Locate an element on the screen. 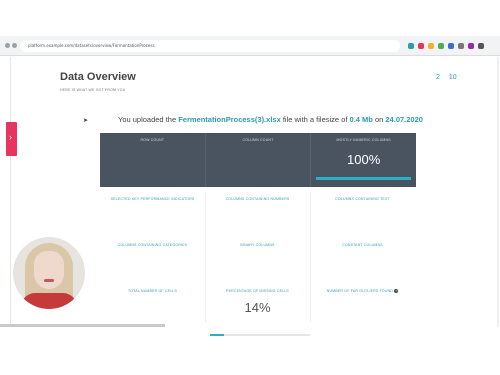 This screenshot has height=375, width=500. page-subtitle: HERE IS WHAT WE GOT FROM YOU is located at coordinates (93, 90).